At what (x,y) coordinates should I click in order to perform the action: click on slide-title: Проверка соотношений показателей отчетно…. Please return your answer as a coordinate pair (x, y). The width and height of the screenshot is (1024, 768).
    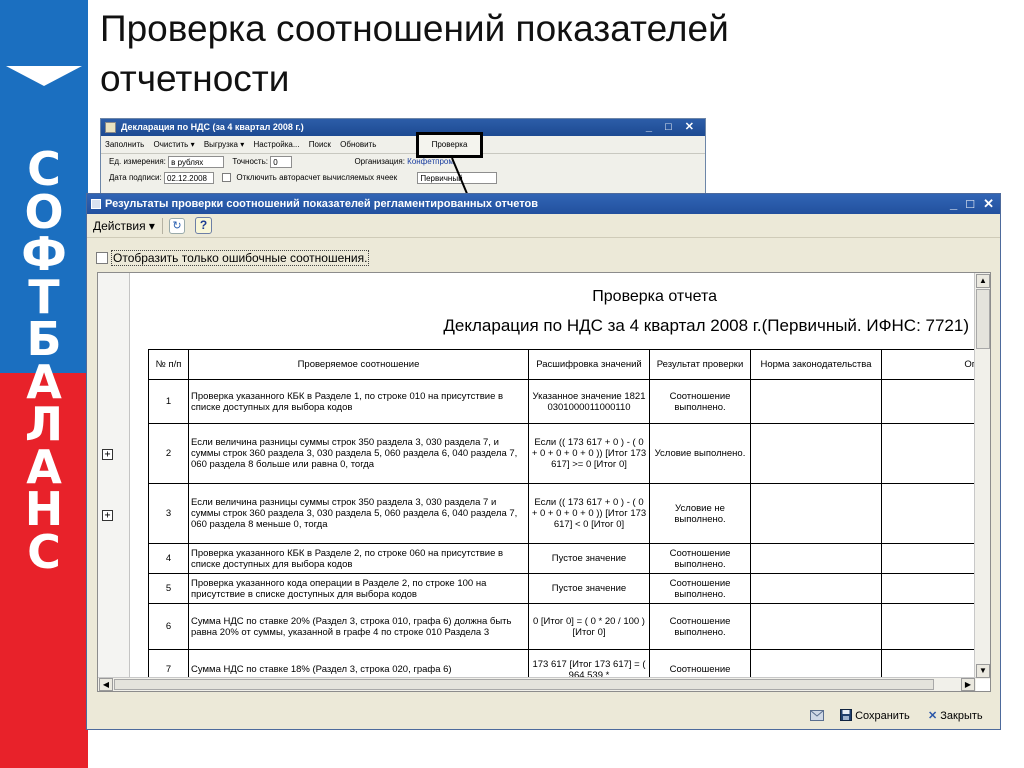
    Looking at the image, I should click on (550, 54).